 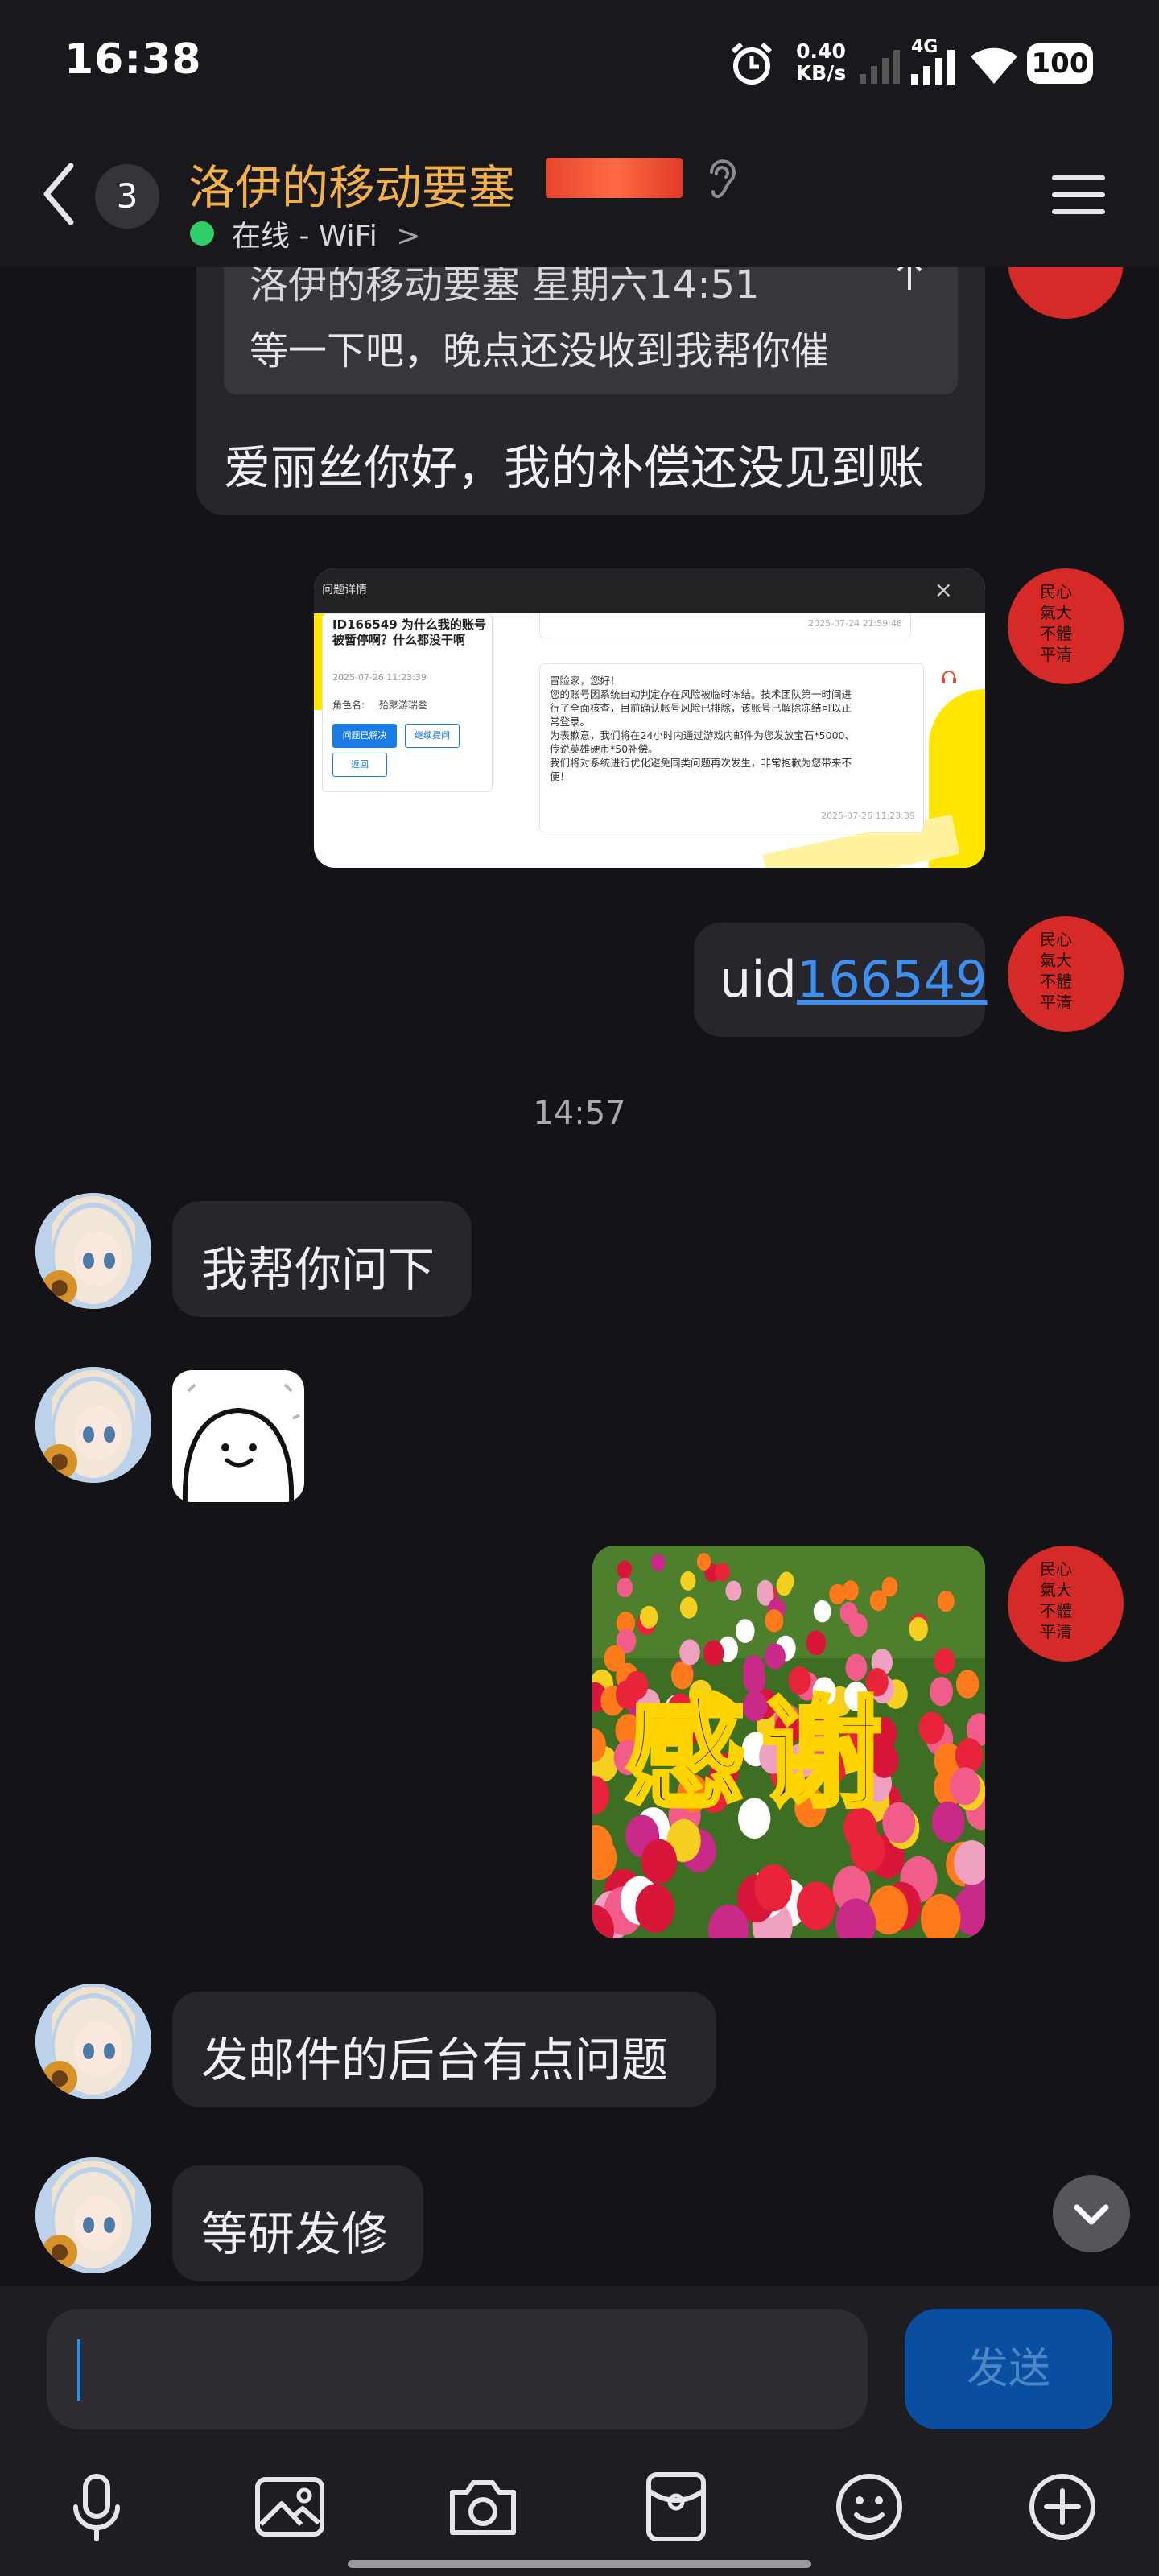 I want to click on scroll-to-bottom-button, so click(x=1091, y=2213).